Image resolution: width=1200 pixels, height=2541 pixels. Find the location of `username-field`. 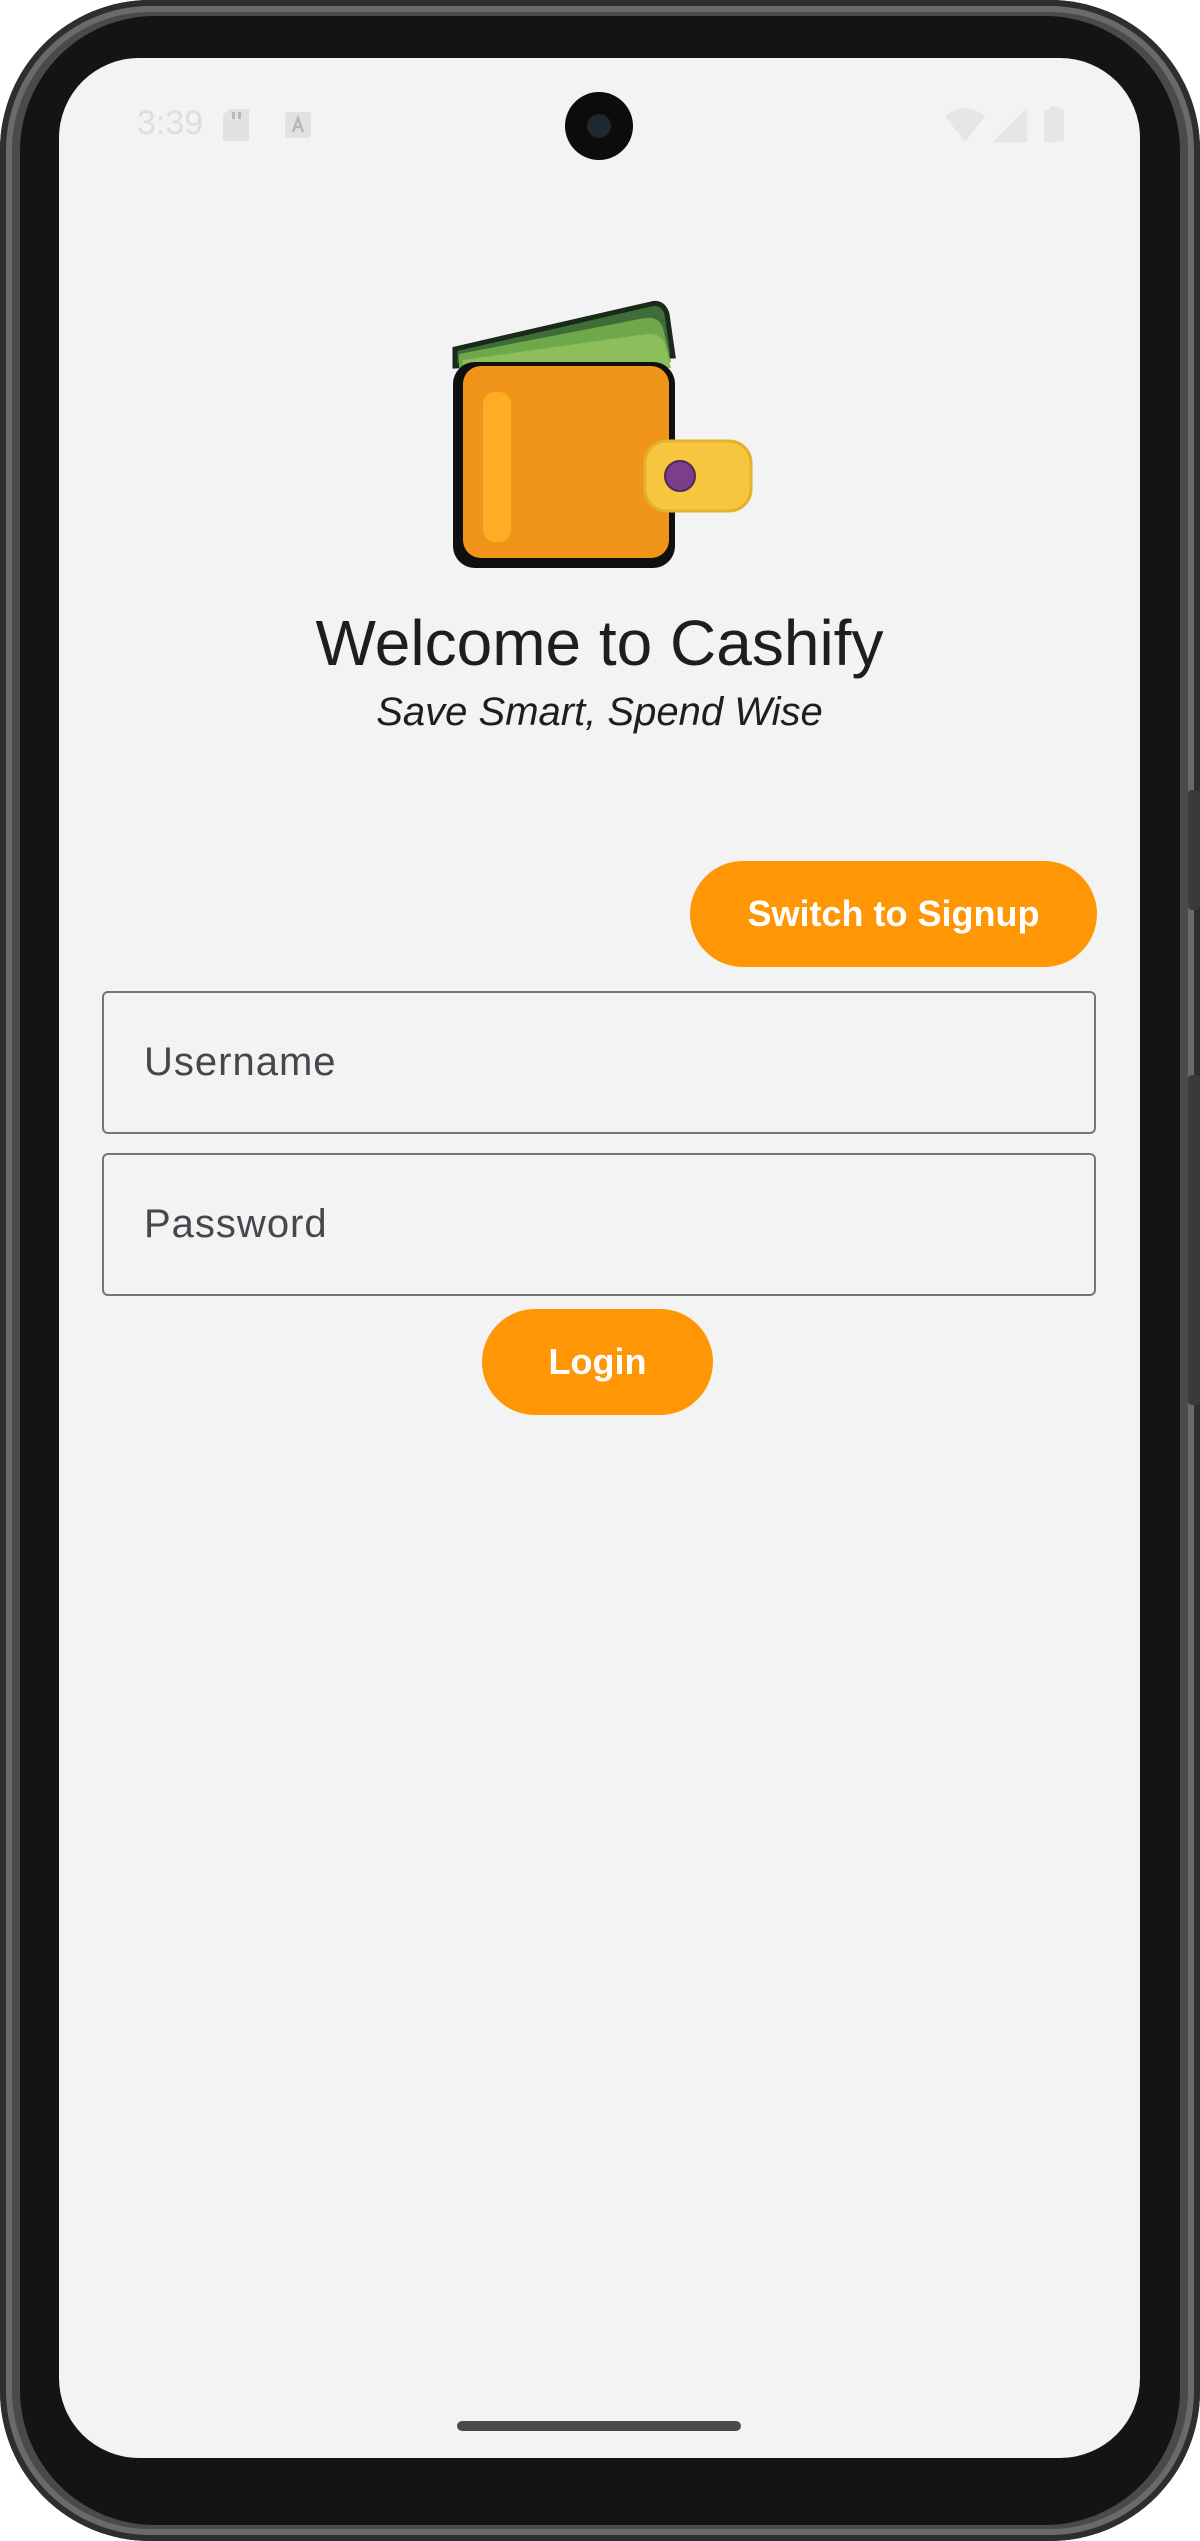

username-field is located at coordinates (599, 1062).